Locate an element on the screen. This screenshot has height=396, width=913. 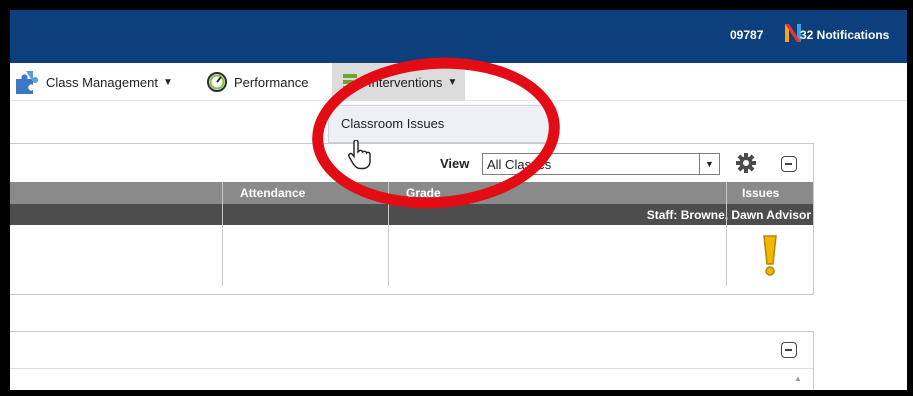
nav-class-management: Class Management ▼ is located at coordinates (93, 82).